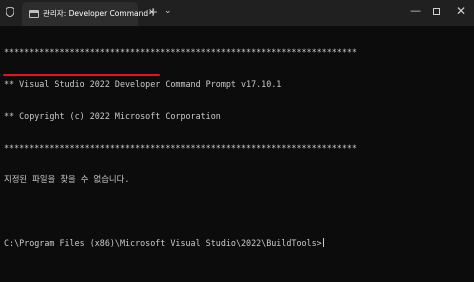 The height and width of the screenshot is (282, 474). What do you see at coordinates (461, 11) in the screenshot?
I see `close-button: ✕` at bounding box center [461, 11].